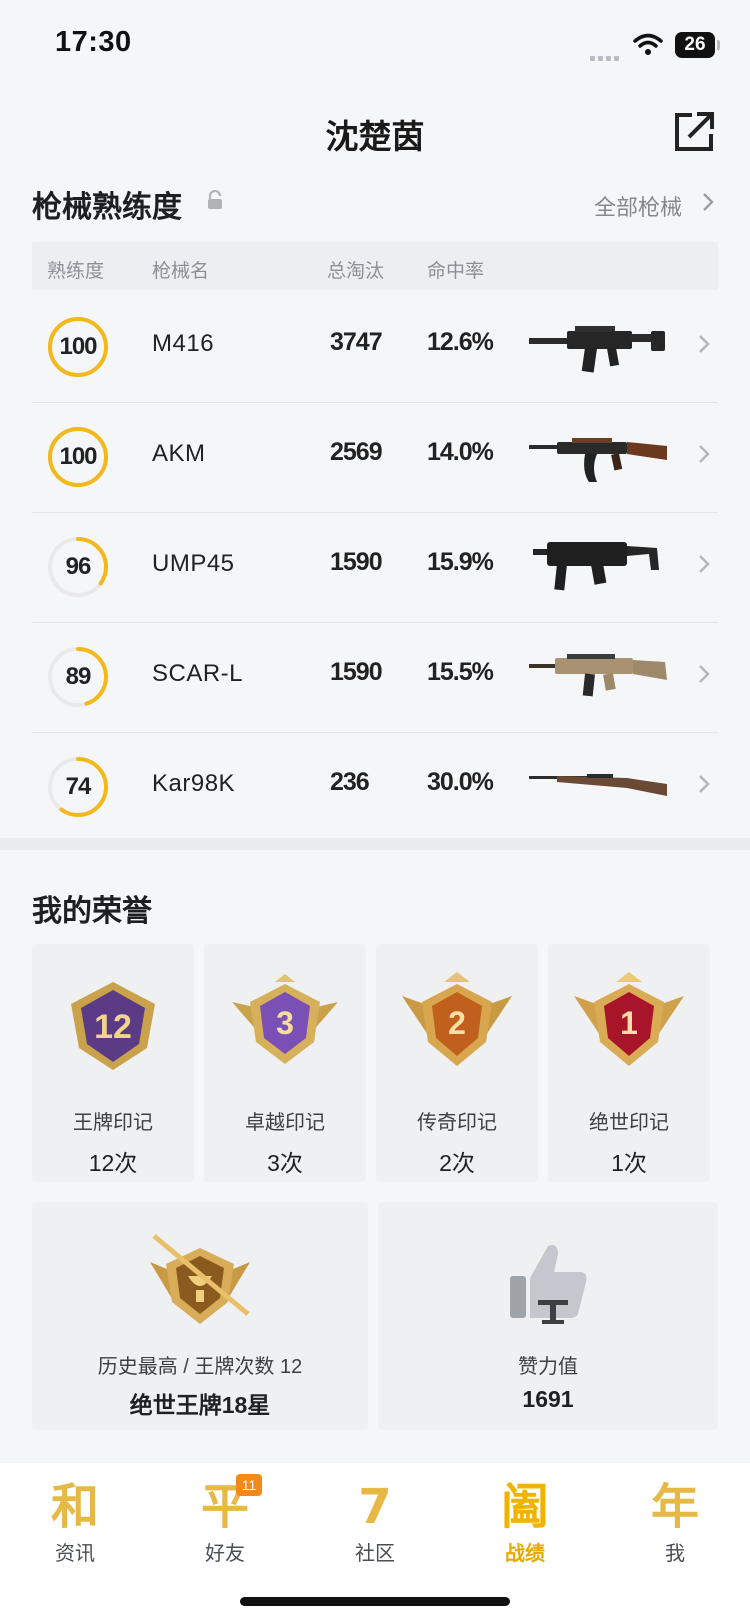 Image resolution: width=750 pixels, height=1624 pixels. Describe the element at coordinates (198, 673) in the screenshot. I see `gun-name: SCAR-L` at that location.